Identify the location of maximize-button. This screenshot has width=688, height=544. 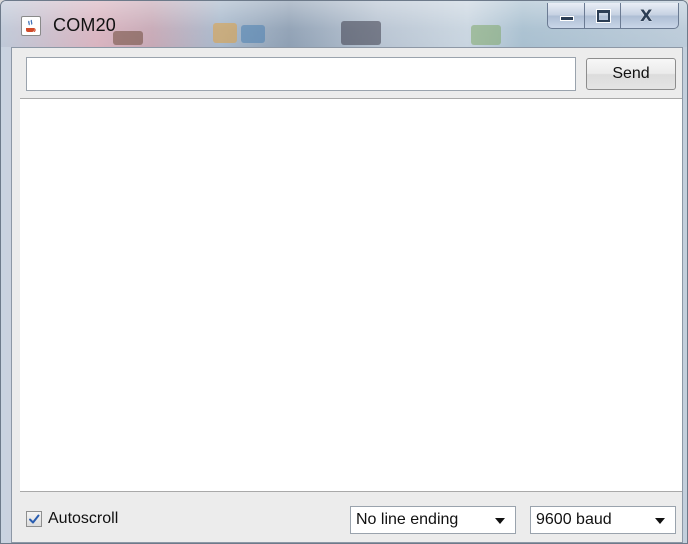
(603, 16).